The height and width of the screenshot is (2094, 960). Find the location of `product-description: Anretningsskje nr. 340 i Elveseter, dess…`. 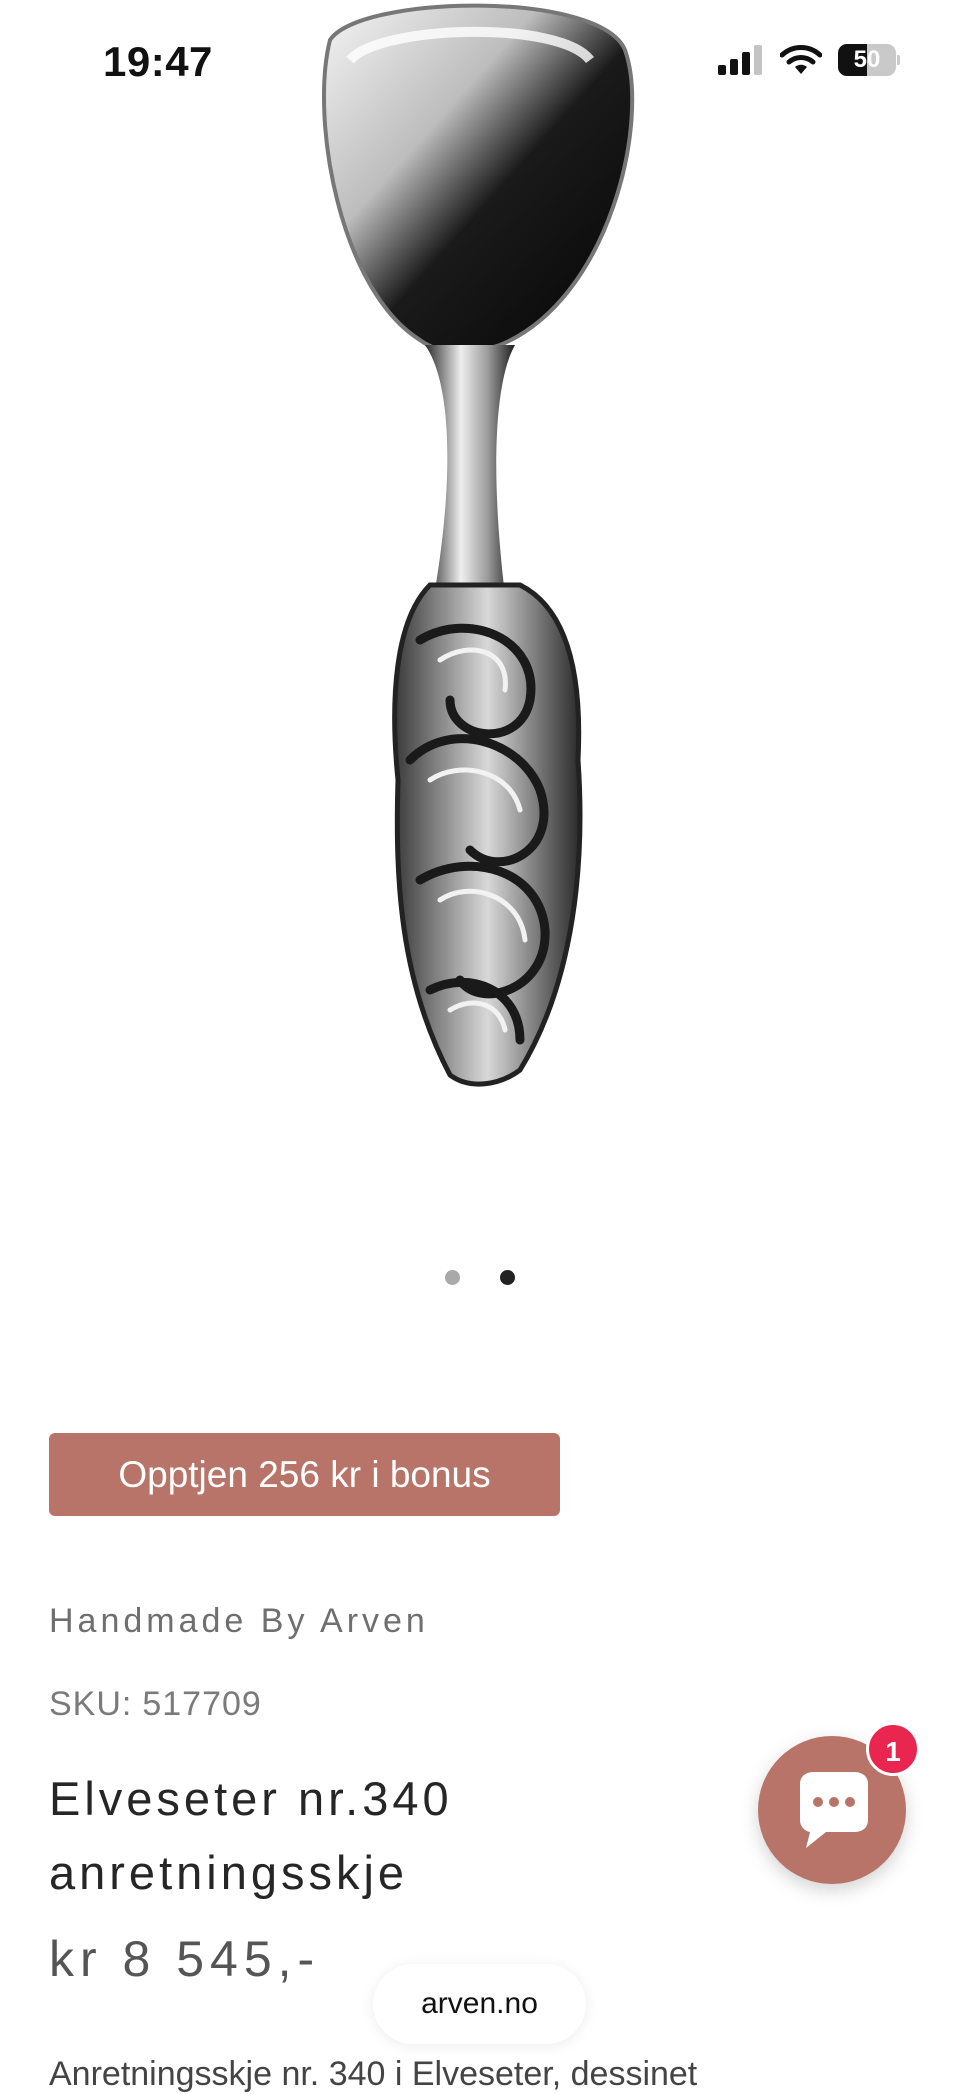

product-description: Anretningsskje nr. 340 i Elveseter, dess… is located at coordinates (373, 2074).